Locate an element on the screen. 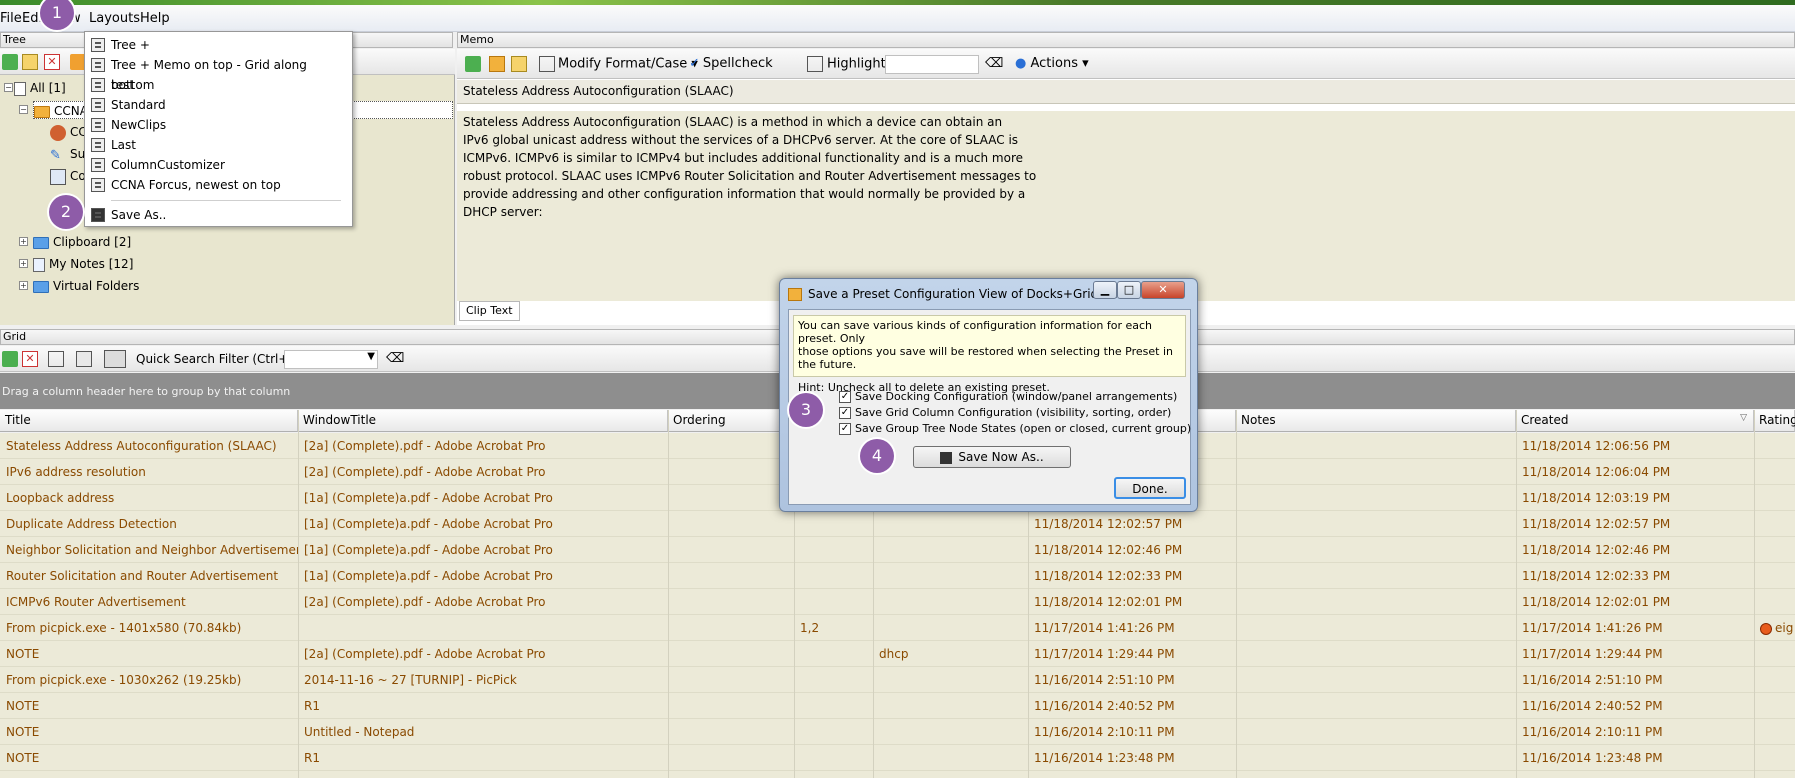  cell-window: [1a] (Complete)a.pdf - Adobe Acrobat Pro is located at coordinates (428, 524).